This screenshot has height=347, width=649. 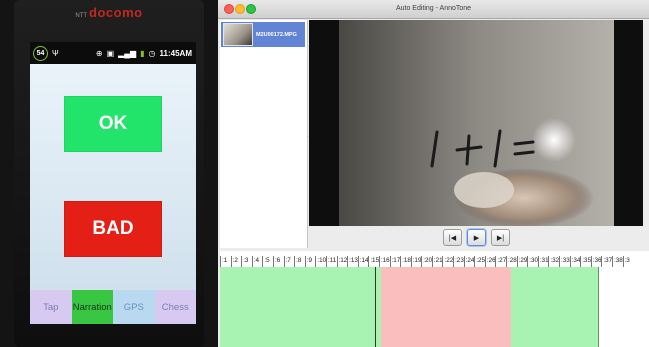 What do you see at coordinates (225, 261) in the screenshot?
I see `ruler-tick: :1` at bounding box center [225, 261].